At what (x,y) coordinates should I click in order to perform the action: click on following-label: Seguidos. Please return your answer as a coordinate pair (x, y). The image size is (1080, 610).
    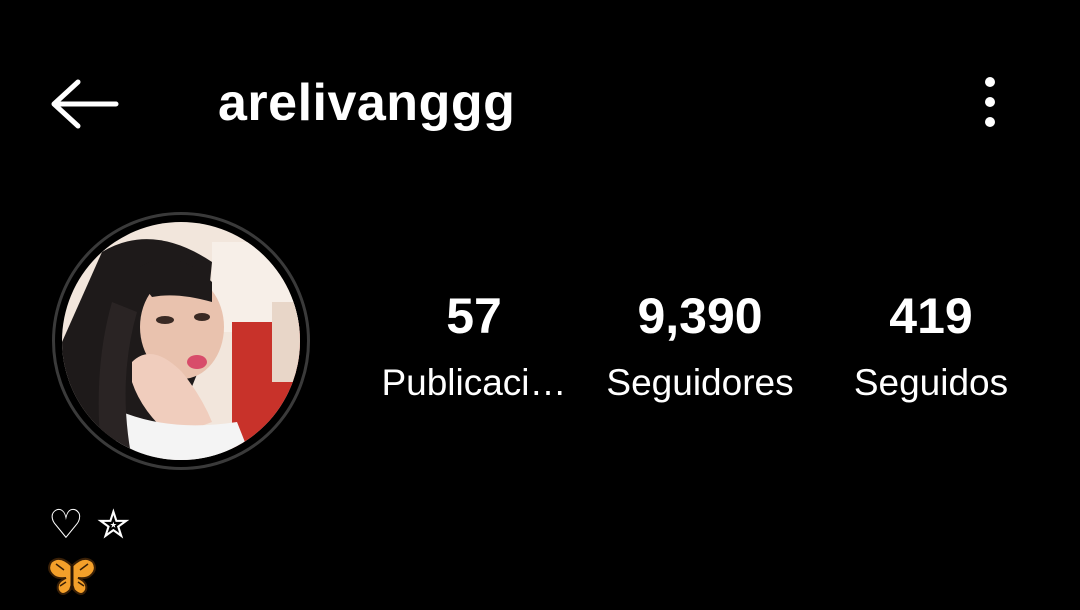
    Looking at the image, I should click on (931, 382).